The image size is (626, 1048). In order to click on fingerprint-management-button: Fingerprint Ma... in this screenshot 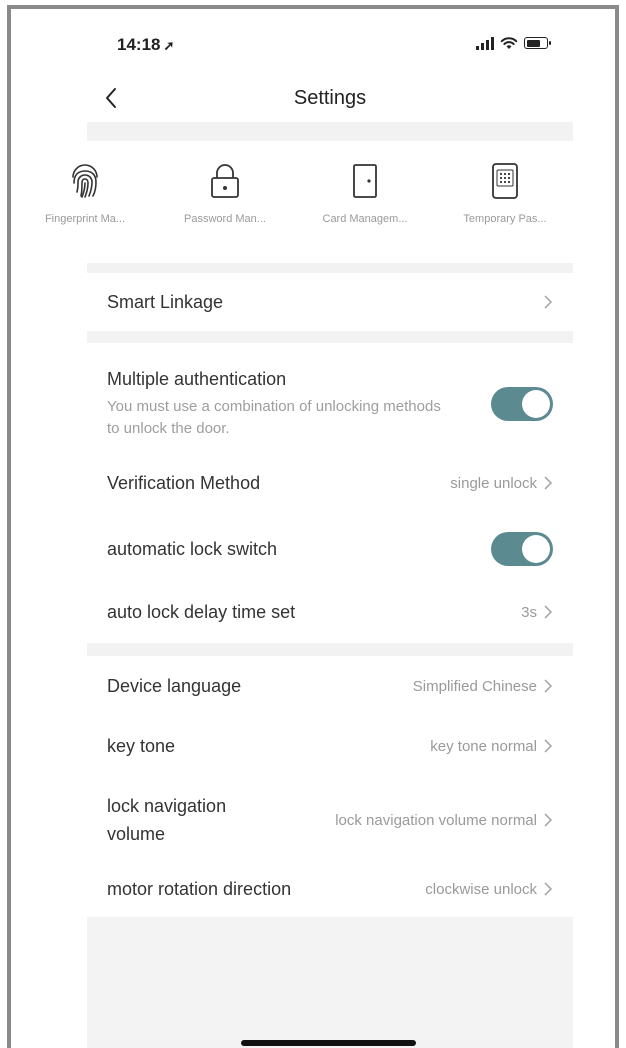, I will do `click(85, 202)`.